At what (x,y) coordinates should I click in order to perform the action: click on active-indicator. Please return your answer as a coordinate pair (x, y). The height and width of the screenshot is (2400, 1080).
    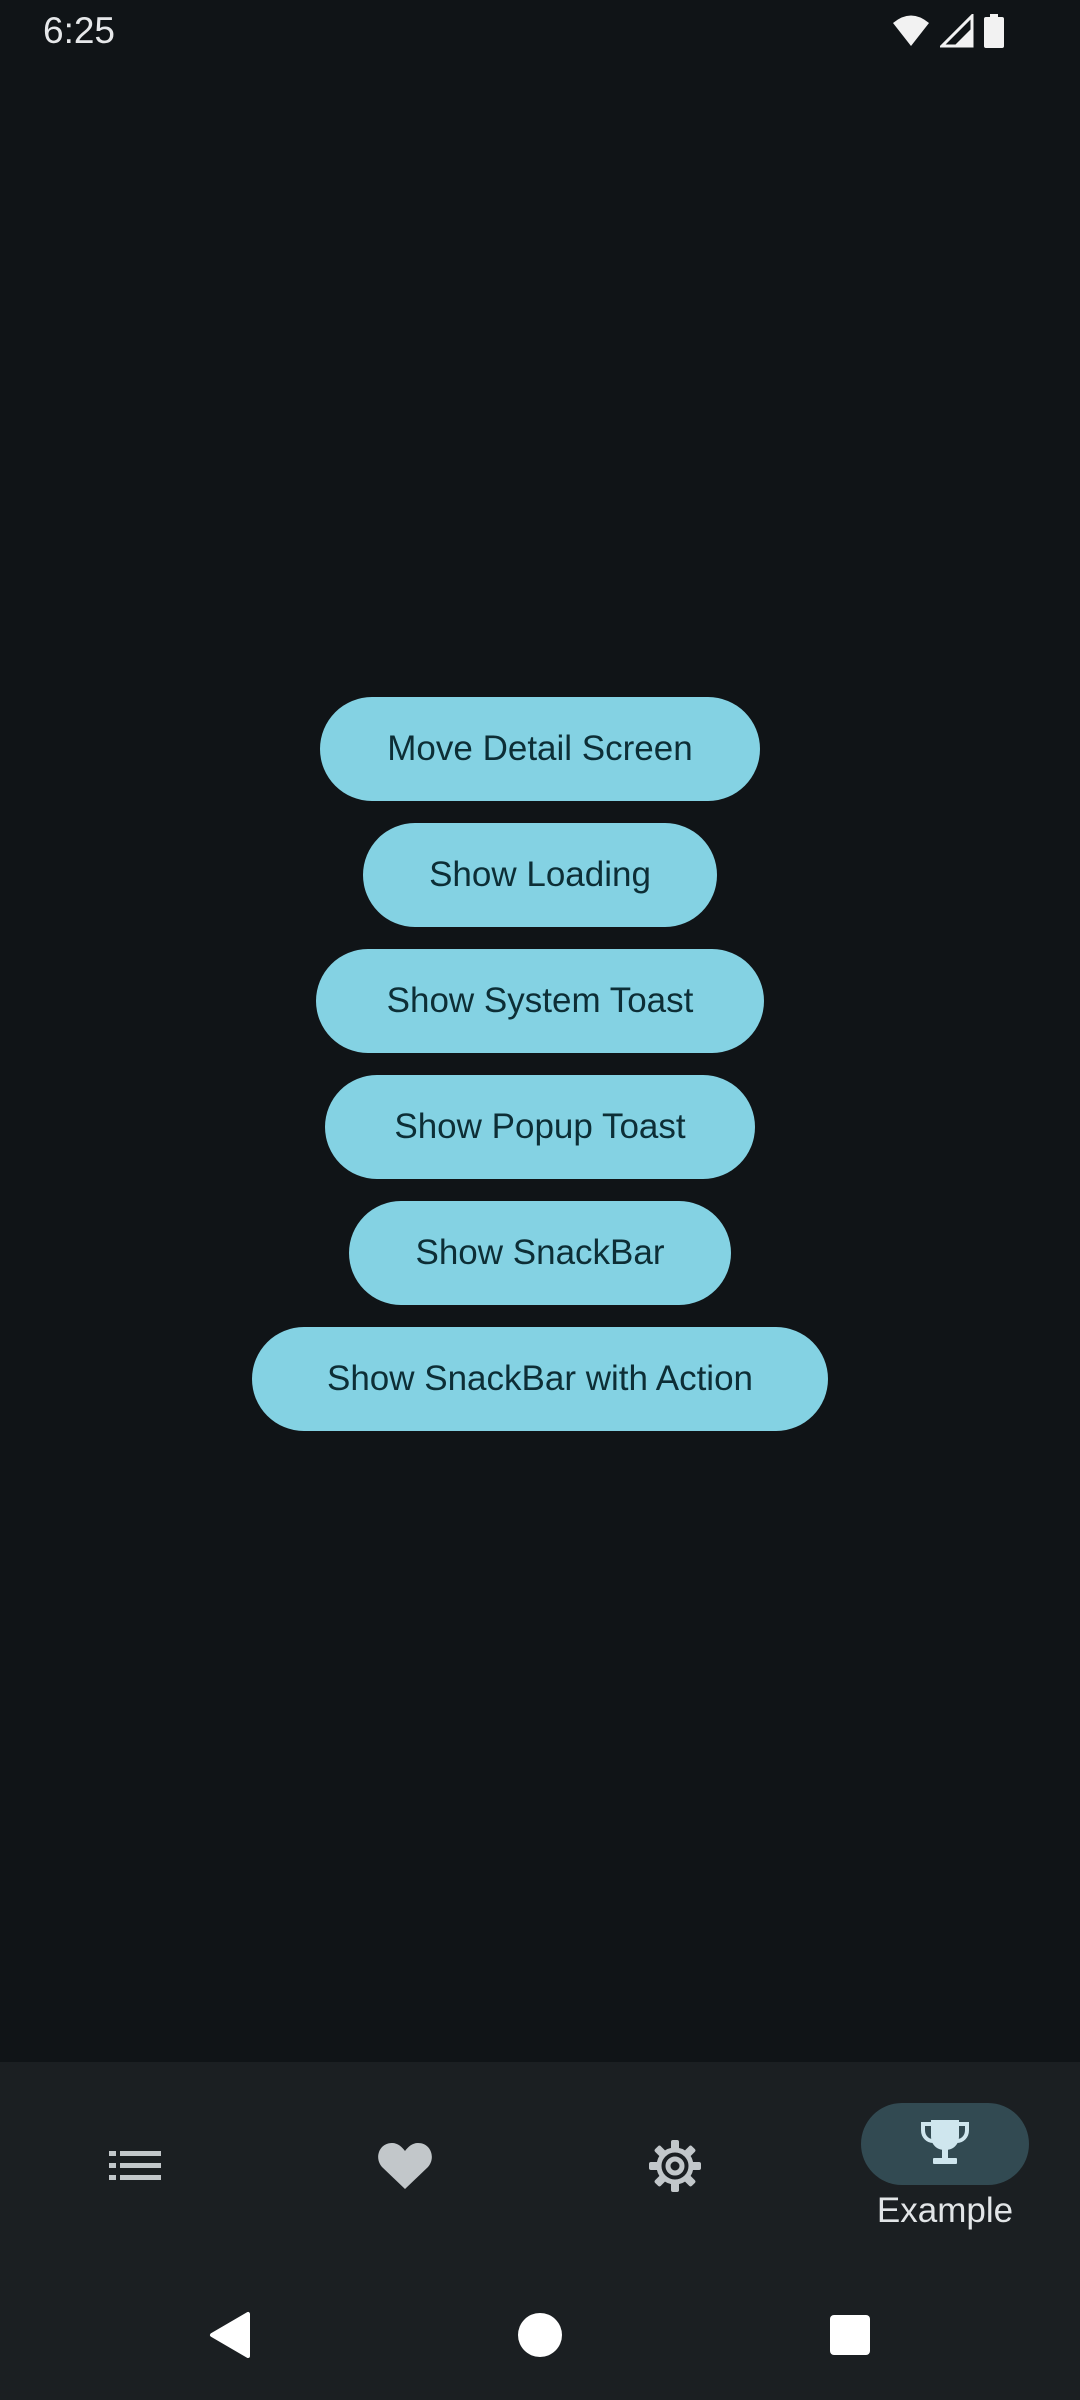
    Looking at the image, I should click on (945, 2144).